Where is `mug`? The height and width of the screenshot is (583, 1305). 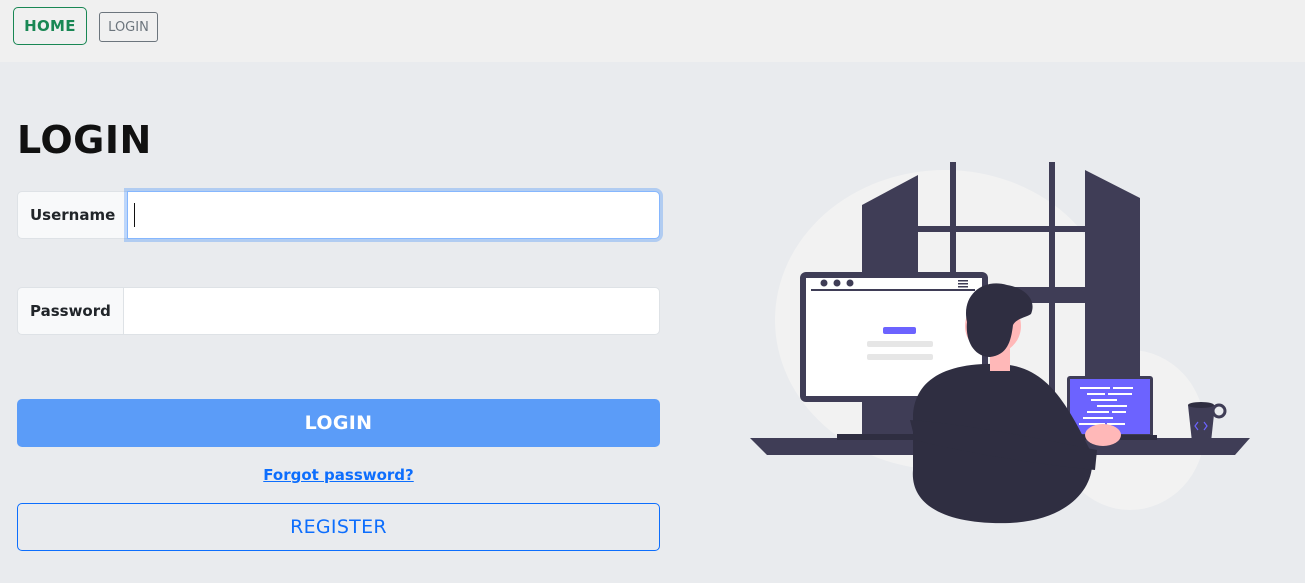 mug is located at coordinates (1201, 423).